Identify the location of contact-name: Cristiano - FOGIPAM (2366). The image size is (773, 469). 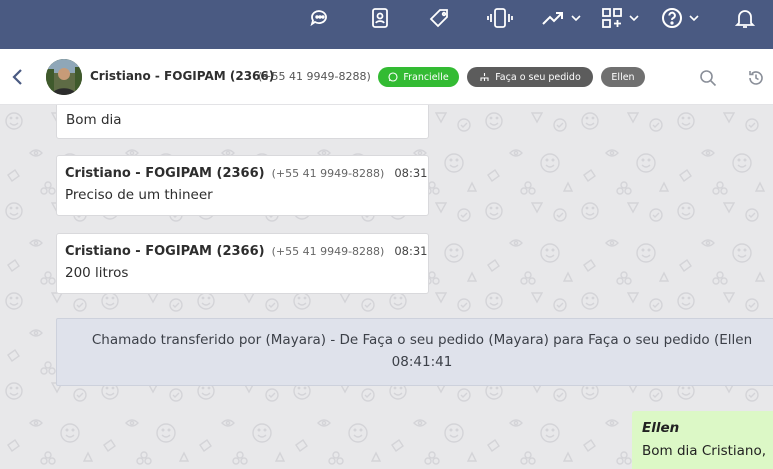
(182, 76).